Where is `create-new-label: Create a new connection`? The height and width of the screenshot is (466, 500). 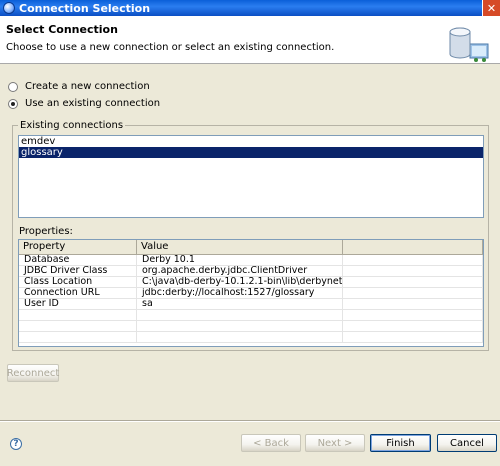 create-new-label: Create a new connection is located at coordinates (87, 86).